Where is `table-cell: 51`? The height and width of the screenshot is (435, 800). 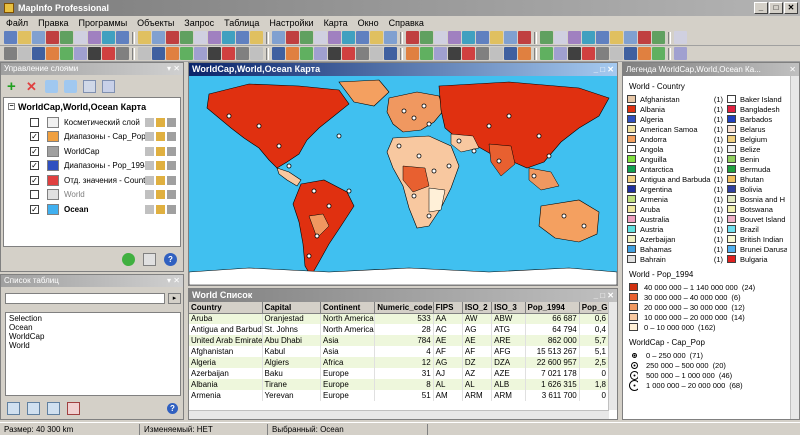 table-cell: 51 is located at coordinates (404, 395).